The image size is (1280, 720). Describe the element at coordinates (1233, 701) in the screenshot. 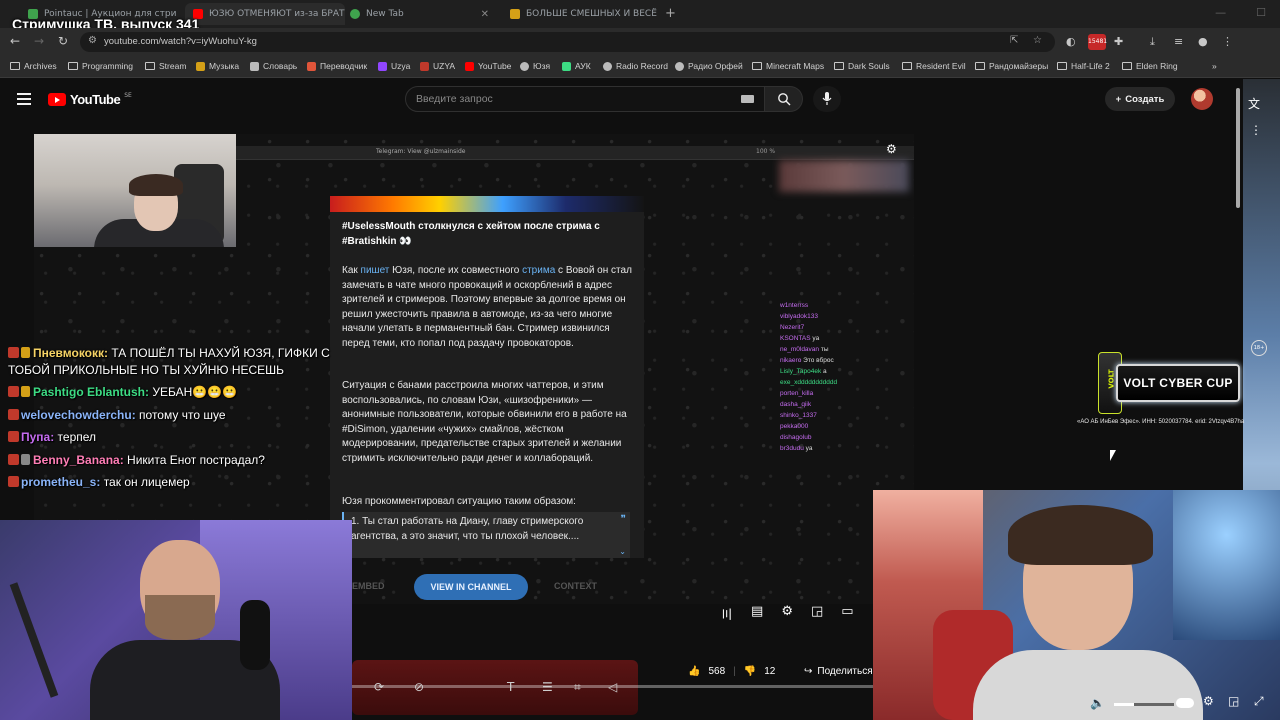

I see `pip-icon: ◲` at that location.